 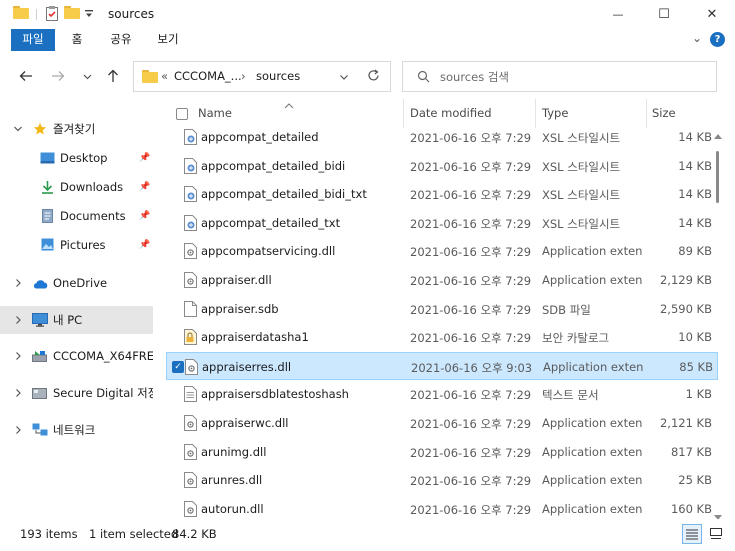 I want to click on pictures-icon, so click(x=47, y=246).